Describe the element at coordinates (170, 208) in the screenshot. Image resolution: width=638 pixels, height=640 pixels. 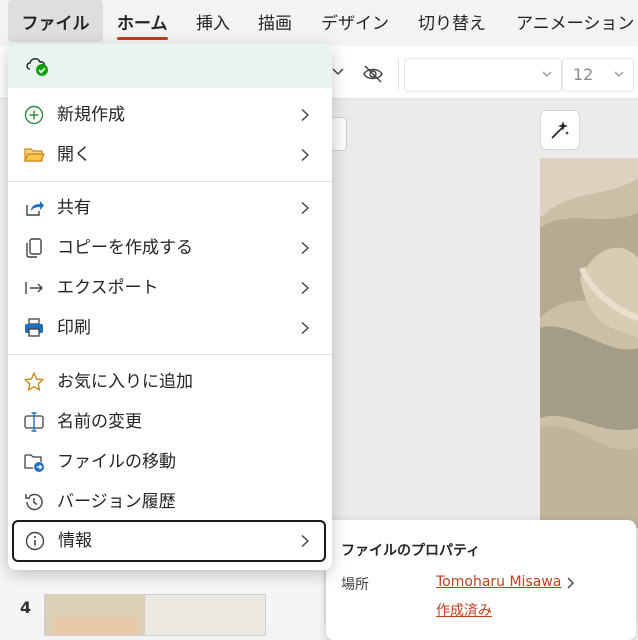
I see `menu-item-share: 共有` at that location.